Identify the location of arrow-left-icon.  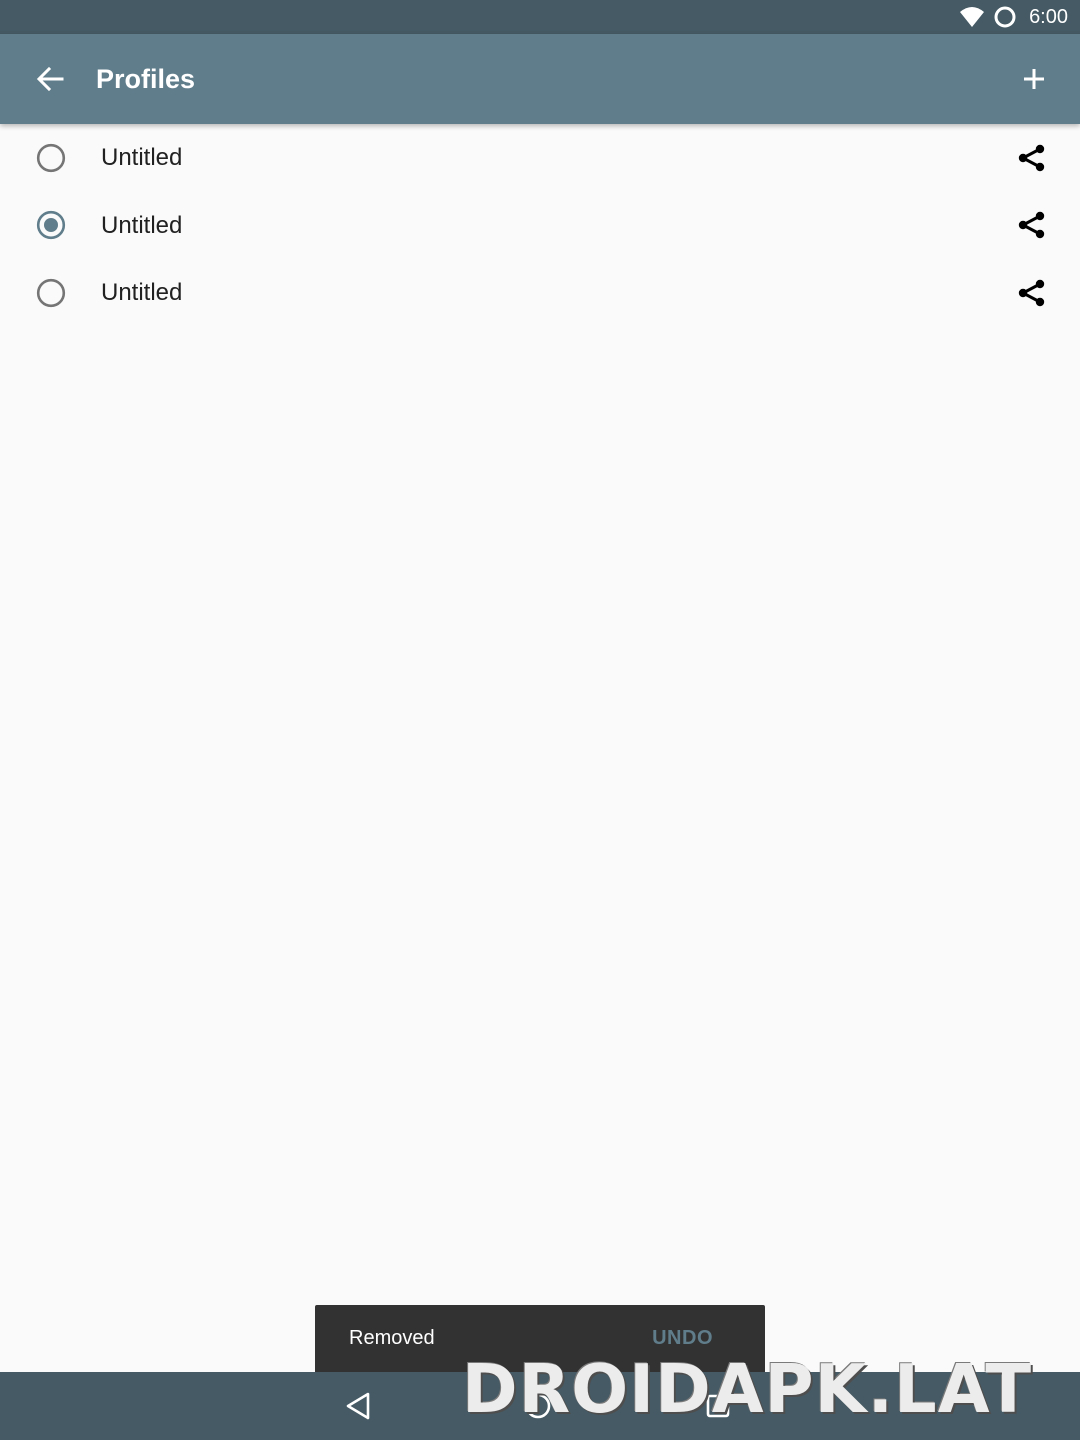
(50, 79).